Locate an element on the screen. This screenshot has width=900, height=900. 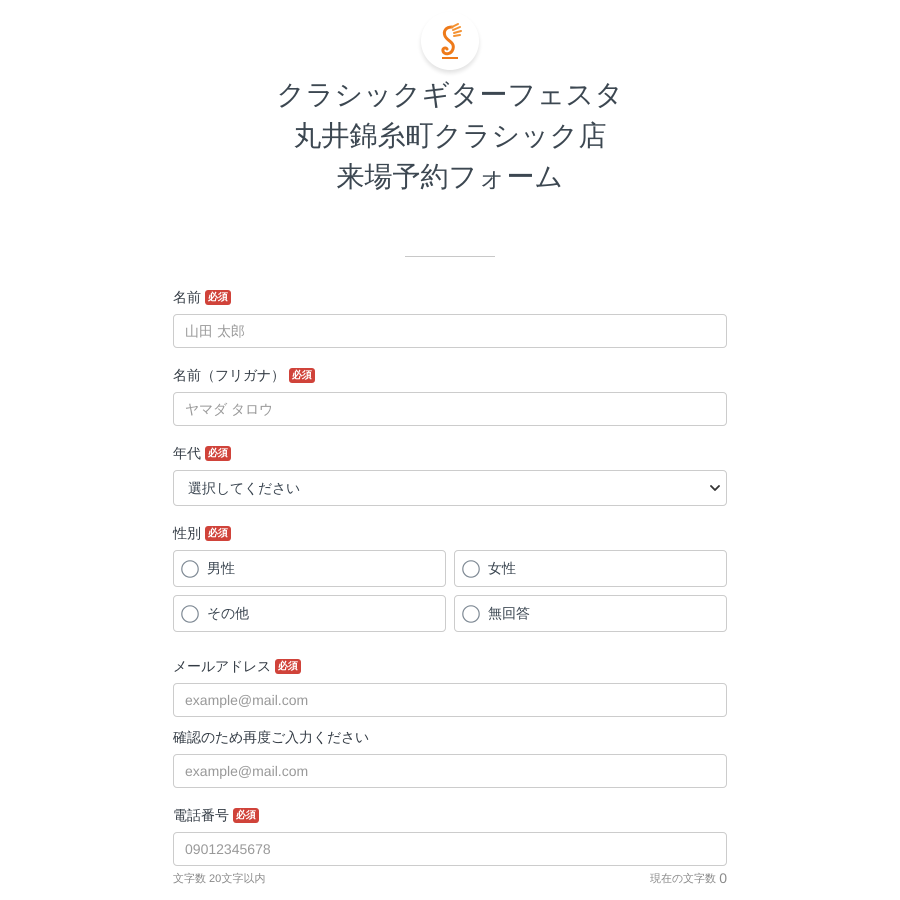
char-count-label: 現在の文字数 is located at coordinates (683, 879).